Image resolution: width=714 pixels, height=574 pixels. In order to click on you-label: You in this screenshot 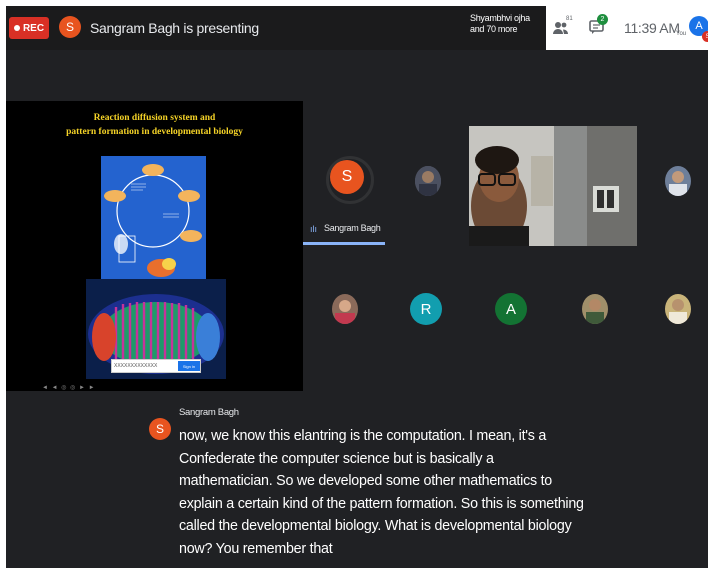, I will do `click(681, 34)`.